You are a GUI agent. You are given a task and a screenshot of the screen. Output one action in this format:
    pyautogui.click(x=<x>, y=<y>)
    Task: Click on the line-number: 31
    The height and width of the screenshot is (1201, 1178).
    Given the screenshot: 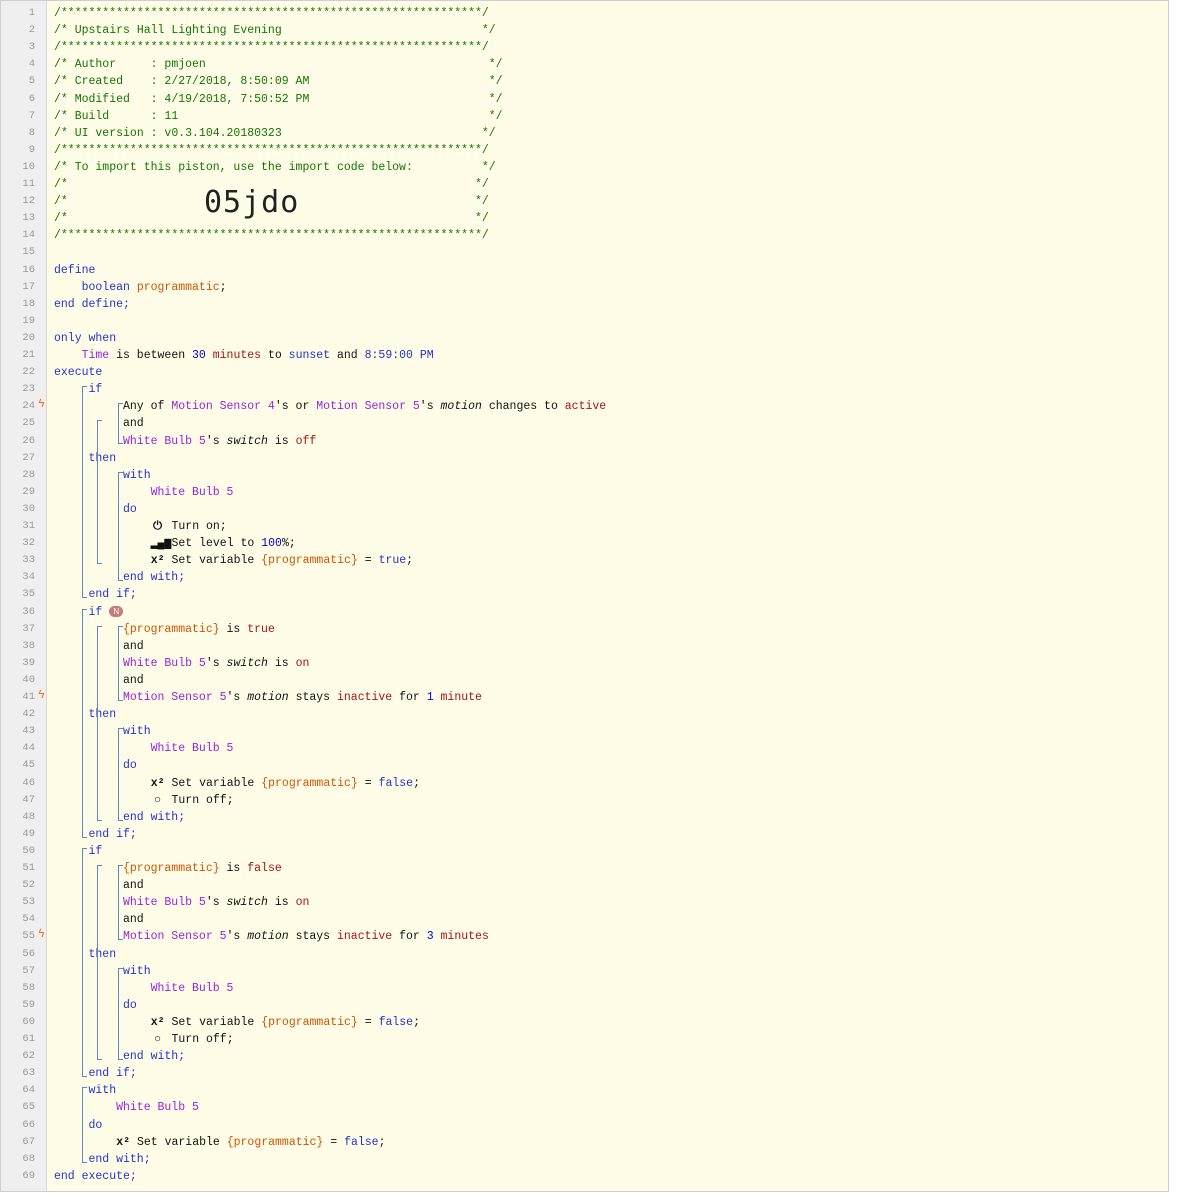 What is the action you would take?
    pyautogui.click(x=28, y=526)
    